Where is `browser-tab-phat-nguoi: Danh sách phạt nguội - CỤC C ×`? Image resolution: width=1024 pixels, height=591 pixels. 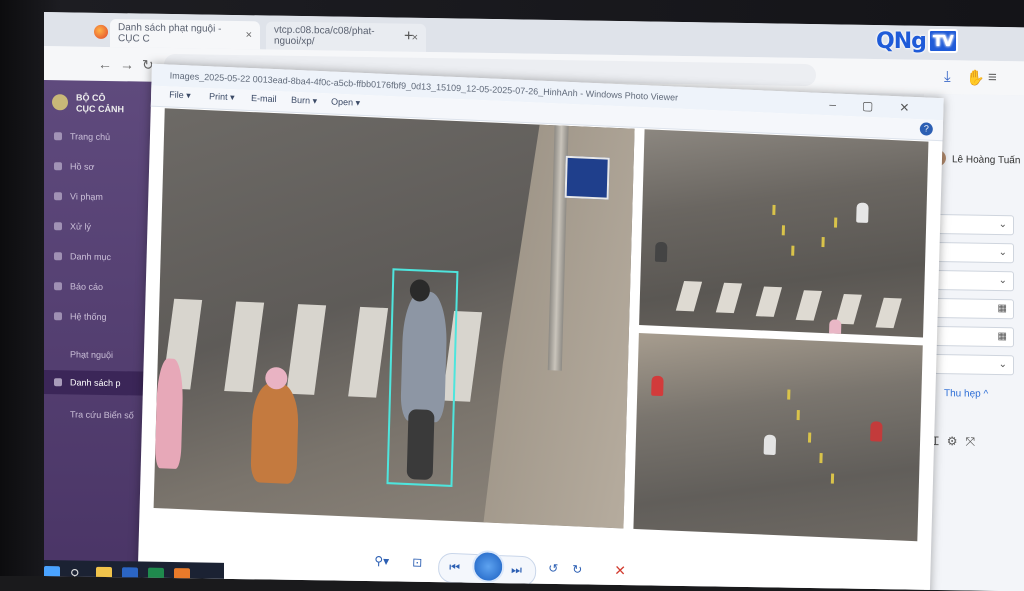 browser-tab-phat-nguoi: Danh sách phạt nguội - CỤC C × is located at coordinates (185, 34).